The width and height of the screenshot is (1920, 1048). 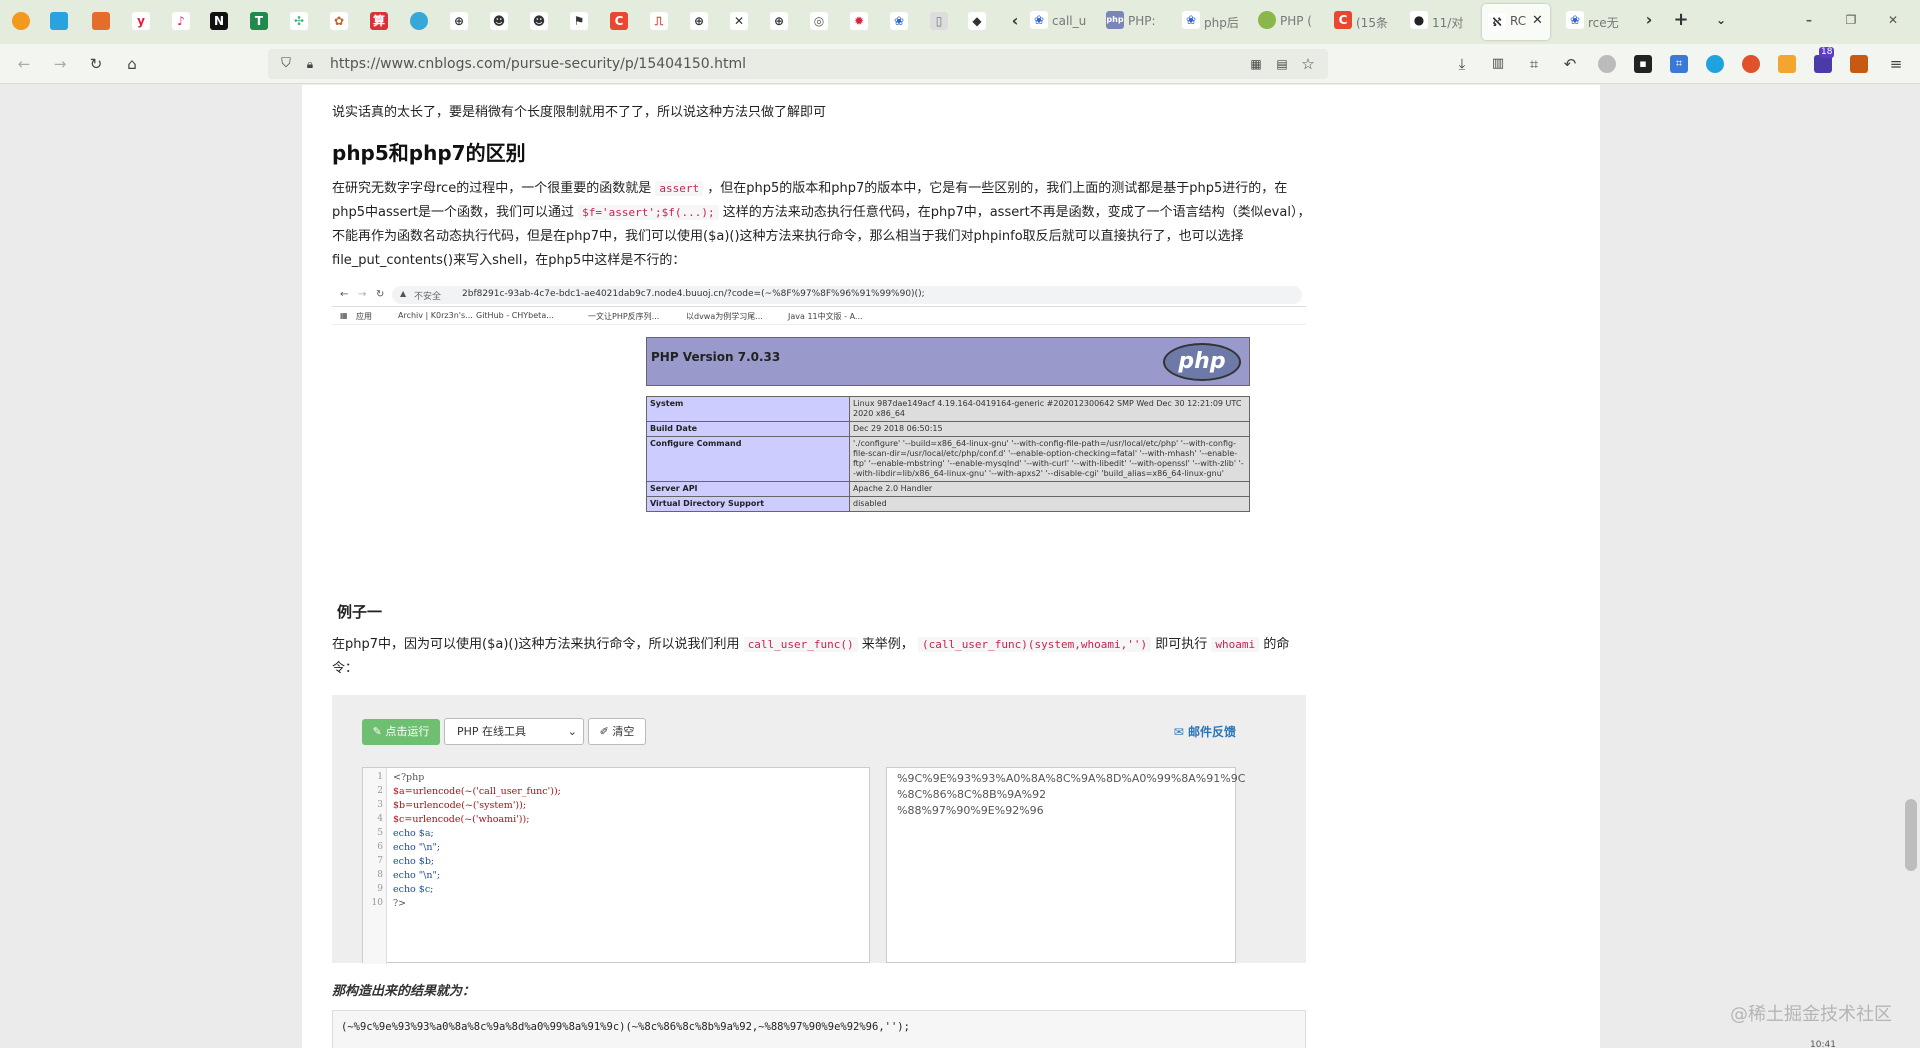 I want to click on pinned-tab-icon: N, so click(x=219, y=21).